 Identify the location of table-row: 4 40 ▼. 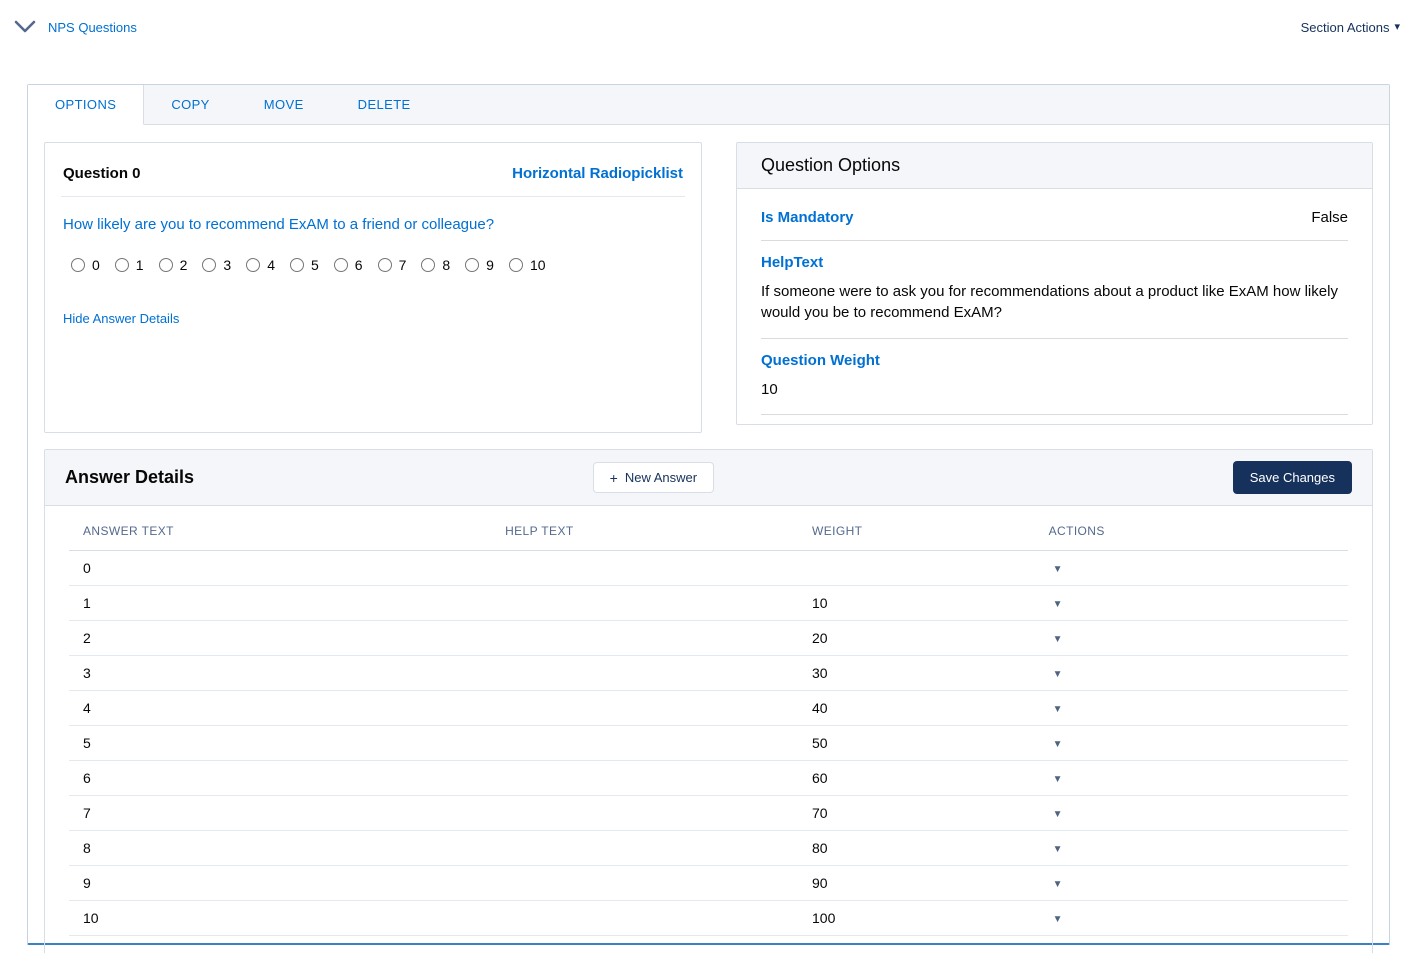
(708, 708).